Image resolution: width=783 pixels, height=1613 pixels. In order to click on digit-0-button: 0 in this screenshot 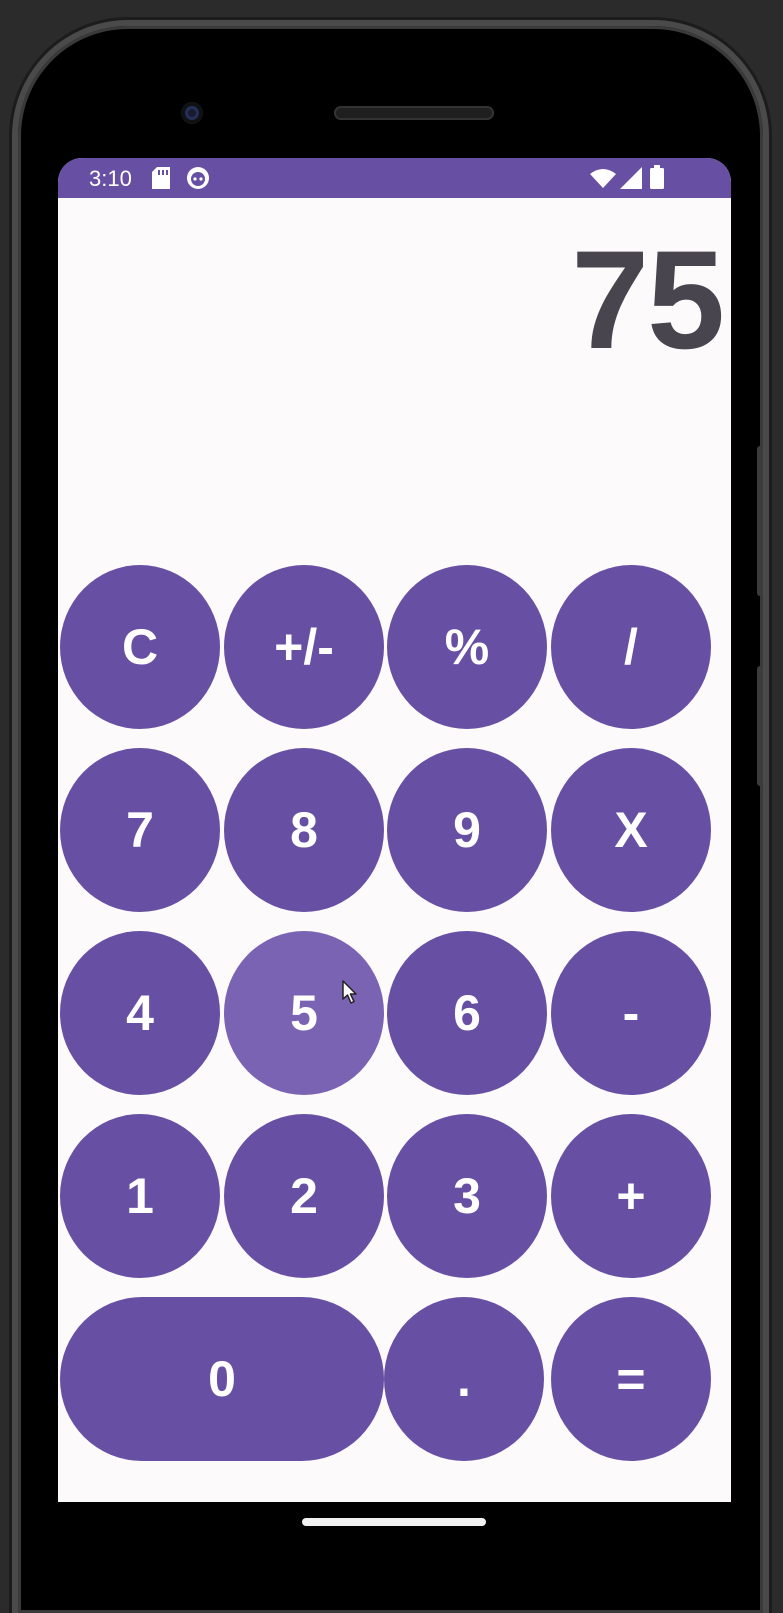, I will do `click(222, 1379)`.